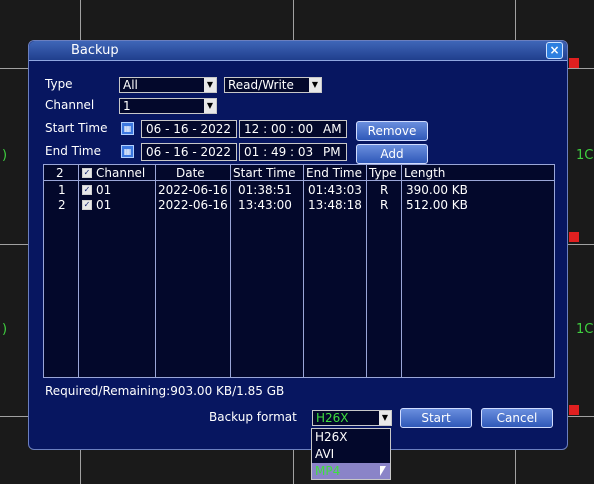 Image resolution: width=594 pixels, height=484 pixels. What do you see at coordinates (127, 106) in the screenshot?
I see `channel-select-value: 1` at bounding box center [127, 106].